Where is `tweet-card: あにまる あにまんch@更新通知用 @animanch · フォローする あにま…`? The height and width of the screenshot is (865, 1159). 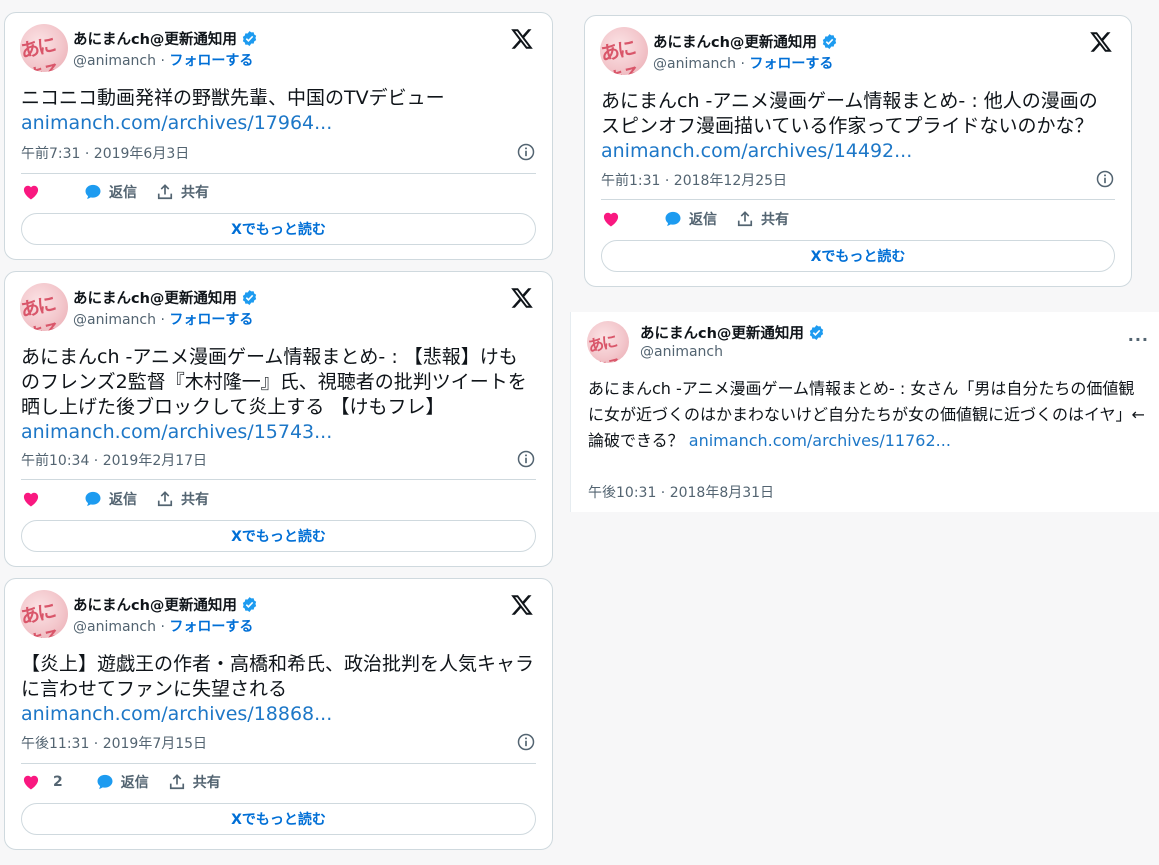
tweet-card: あにまる あにまんch@更新通知用 @animanch · フォローする あにま… is located at coordinates (858, 151).